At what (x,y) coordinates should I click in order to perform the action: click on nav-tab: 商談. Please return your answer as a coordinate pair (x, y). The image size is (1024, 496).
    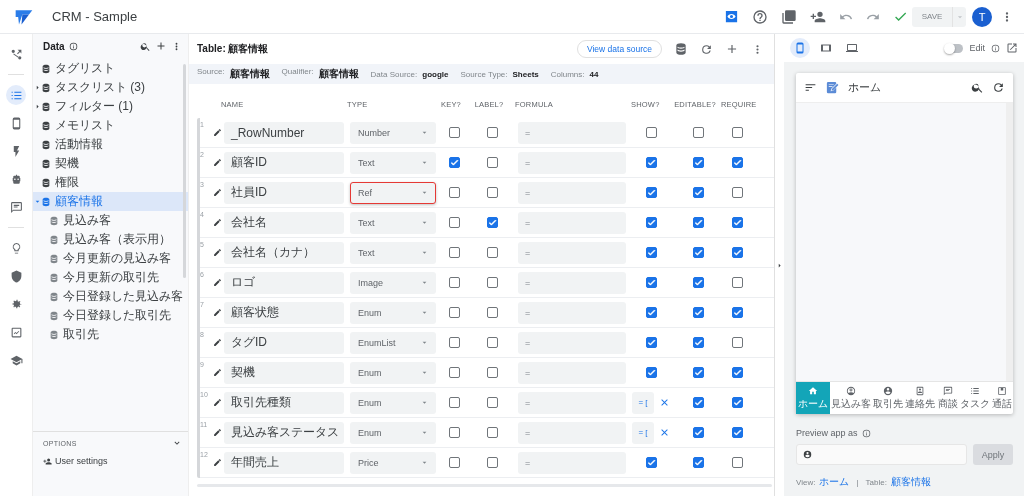
    Looking at the image, I should click on (947, 398).